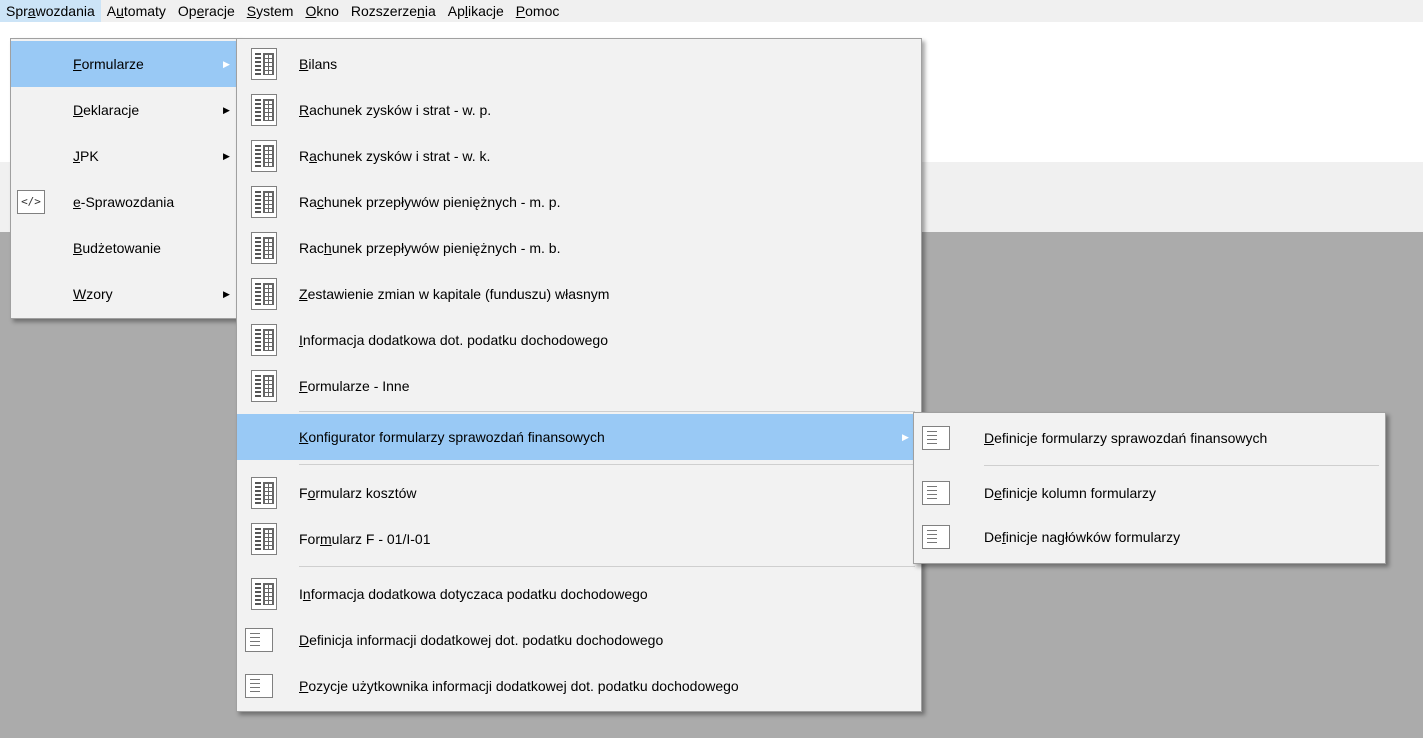 The height and width of the screenshot is (738, 1423). Describe the element at coordinates (430, 202) in the screenshot. I see `menu-item-label: Rachunek przepływów pieniężnych - m. p.` at that location.